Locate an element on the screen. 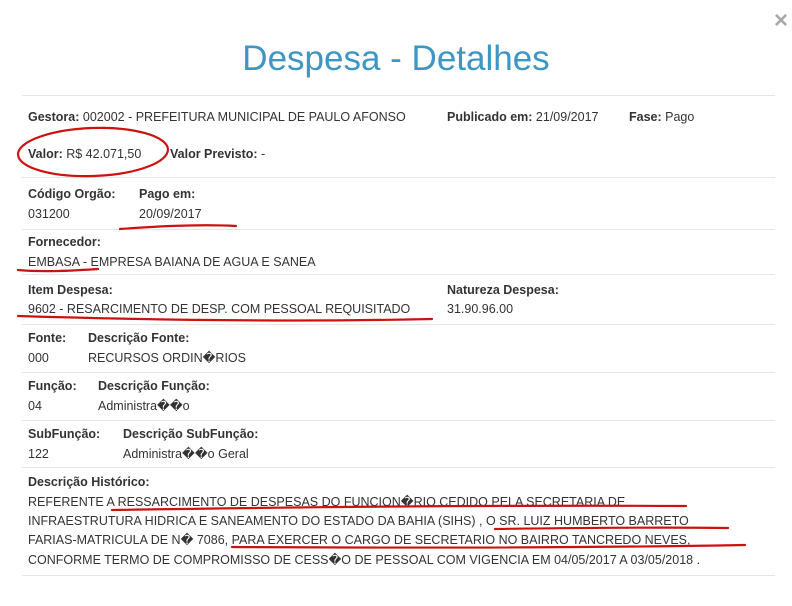 This screenshot has width=792, height=606. page-title: Despesa - Detalhes is located at coordinates (396, 58).